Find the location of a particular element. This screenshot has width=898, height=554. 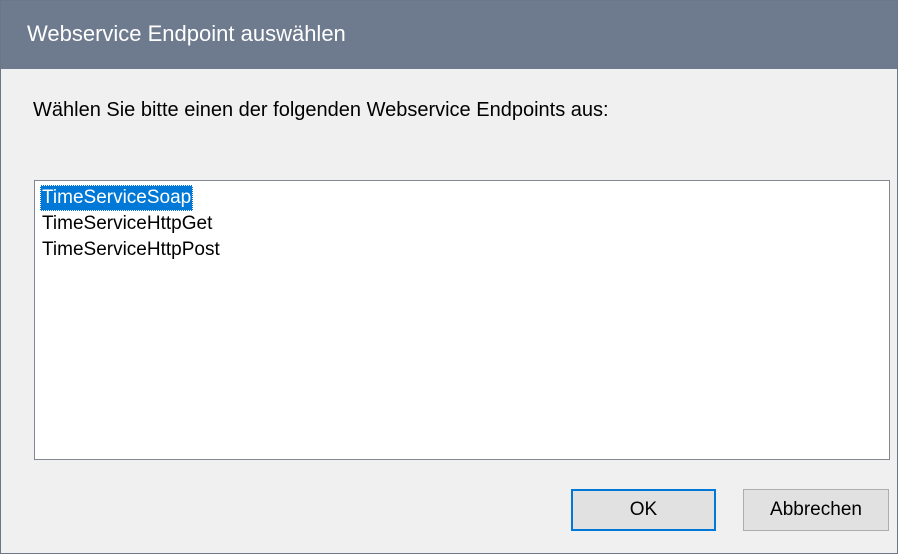

list-item-timeservicehttppost: TimeServiceHttpPost is located at coordinates (131, 250).